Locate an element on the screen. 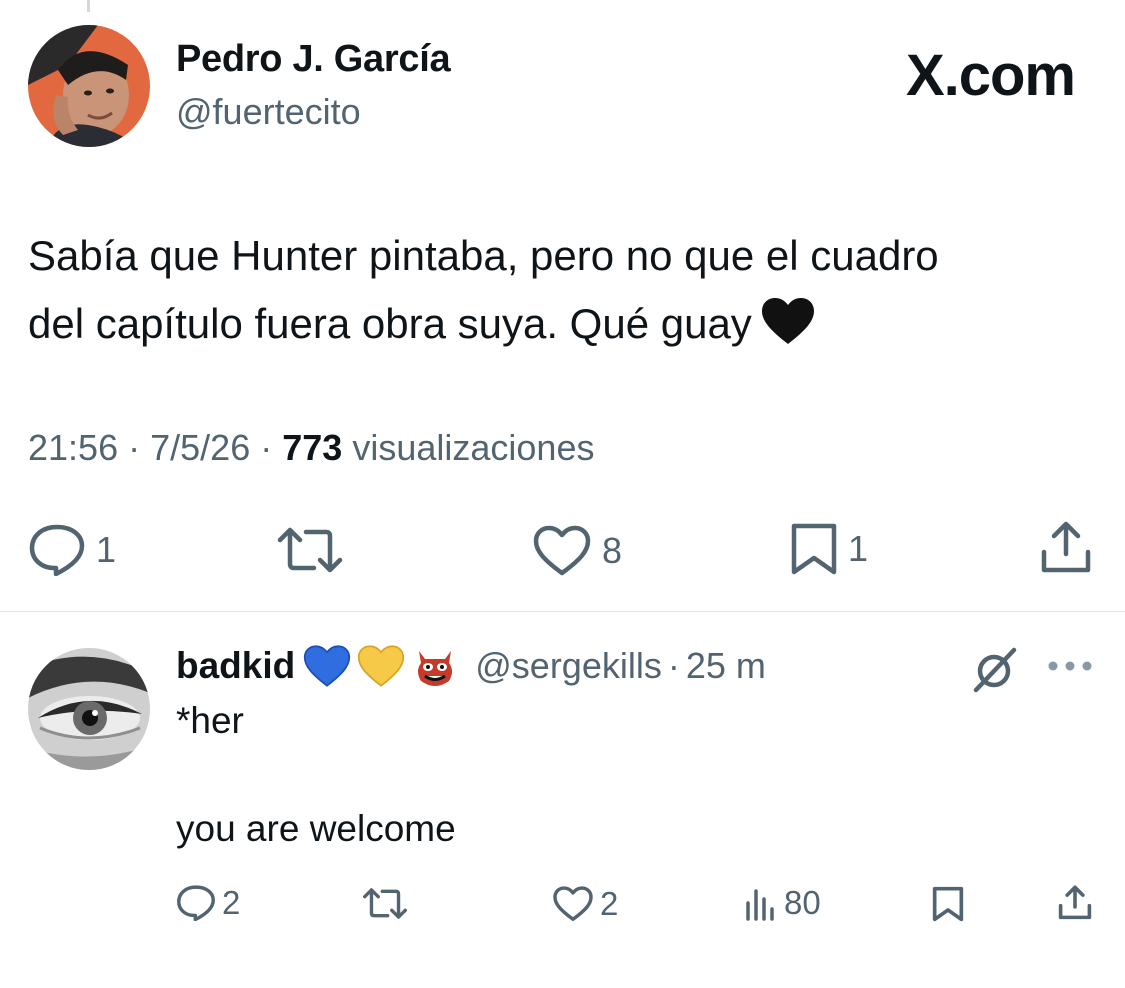 Image resolution: width=1125 pixels, height=988 pixels. more-icon is located at coordinates (1070, 668).